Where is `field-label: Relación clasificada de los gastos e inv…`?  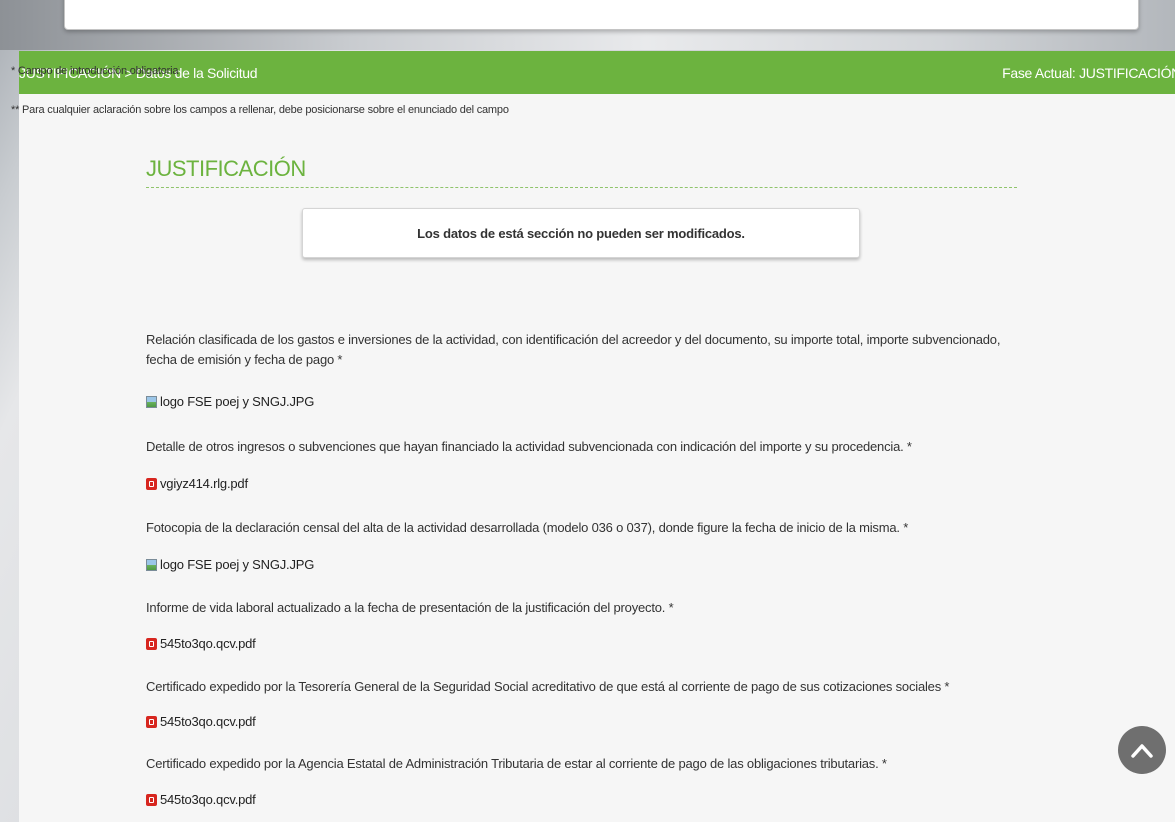
field-label: Relación clasificada de los gastos e inv… is located at coordinates (573, 349).